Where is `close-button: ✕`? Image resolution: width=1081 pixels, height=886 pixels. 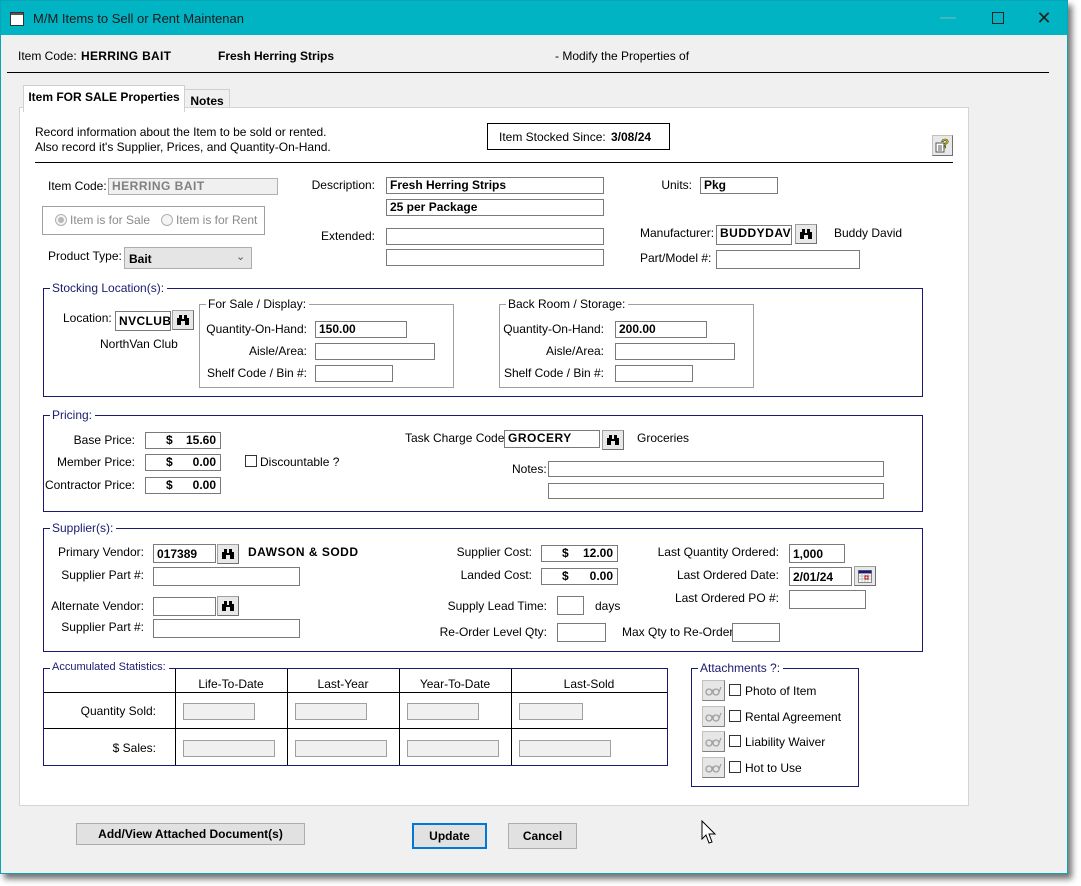 close-button: ✕ is located at coordinates (1044, 18).